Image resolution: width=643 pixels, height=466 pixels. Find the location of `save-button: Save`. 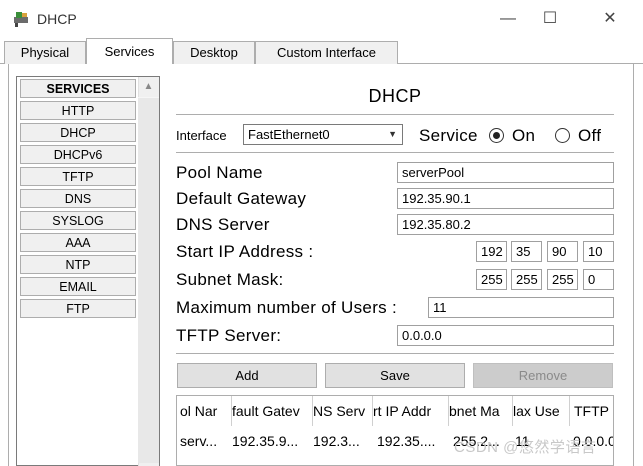

save-button: Save is located at coordinates (395, 375).